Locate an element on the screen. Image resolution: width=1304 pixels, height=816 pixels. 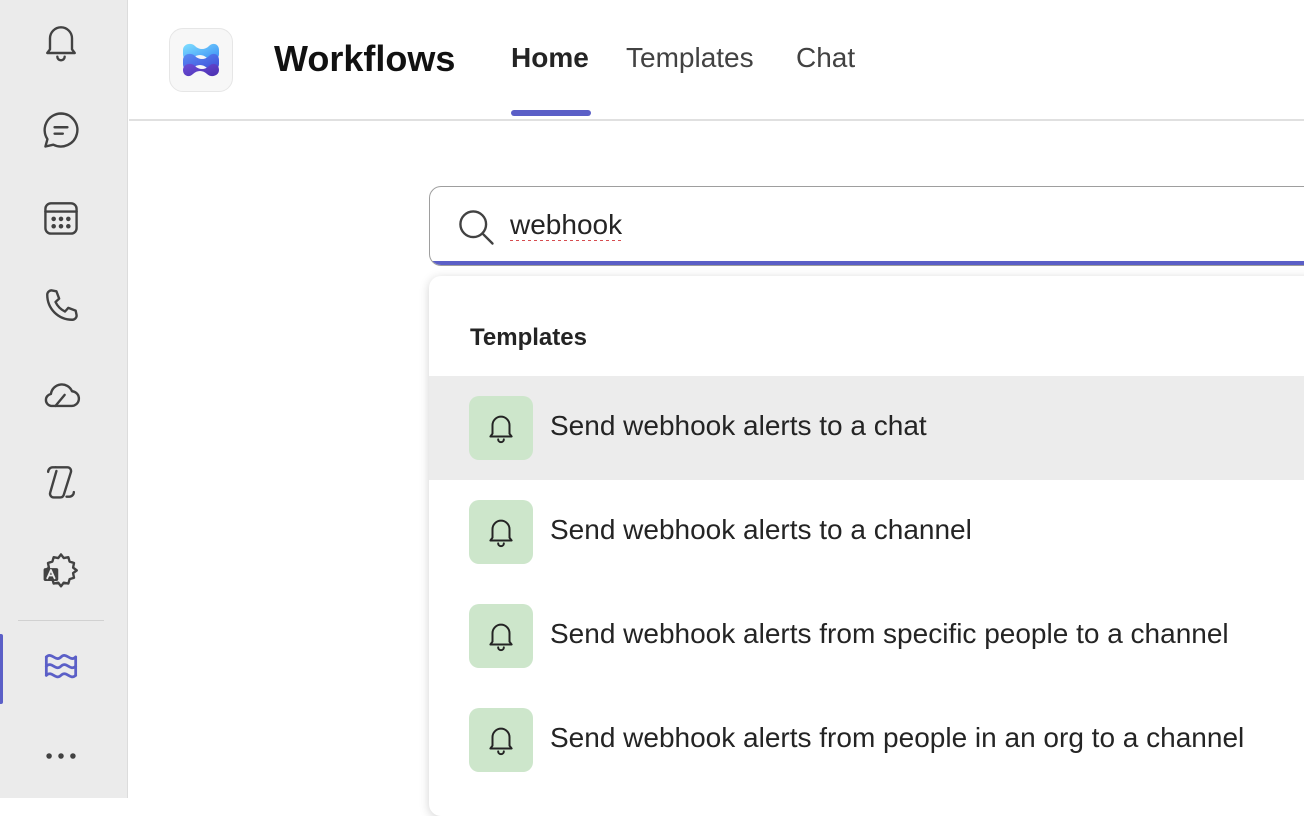
template-result-item: Send webhook alerts to a channel is located at coordinates (866, 532).